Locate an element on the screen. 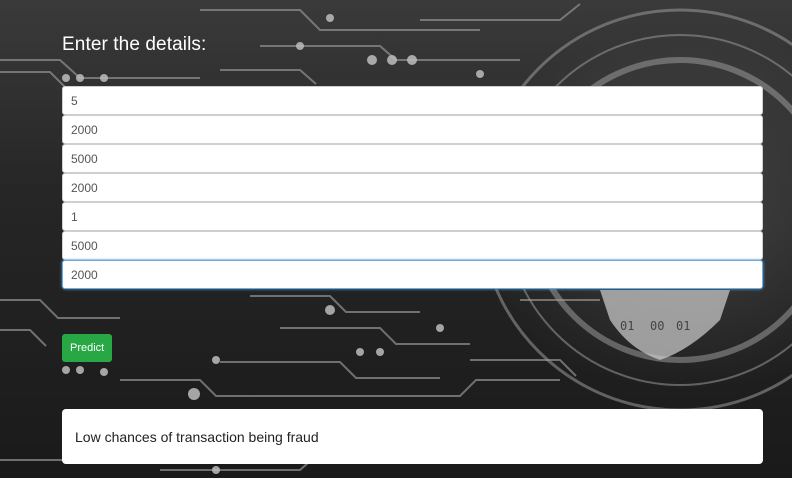  predict-button: Predict is located at coordinates (87, 348).